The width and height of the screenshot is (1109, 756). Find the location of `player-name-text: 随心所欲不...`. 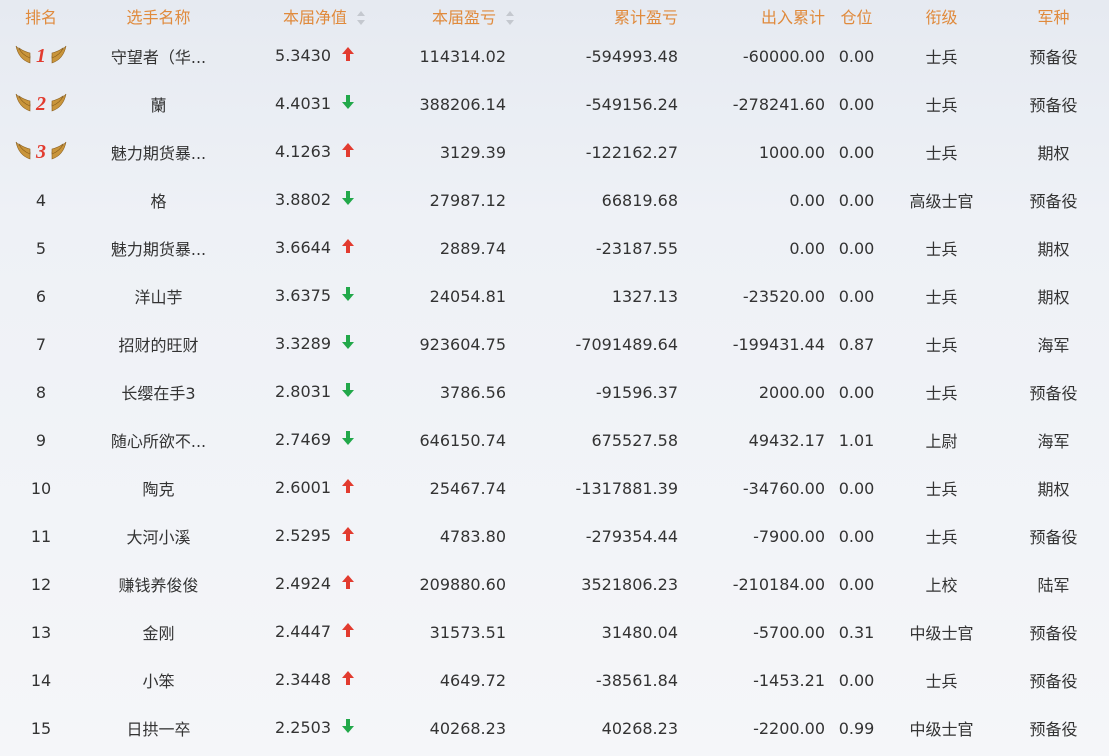

player-name-text: 随心所欲不... is located at coordinates (158, 441).